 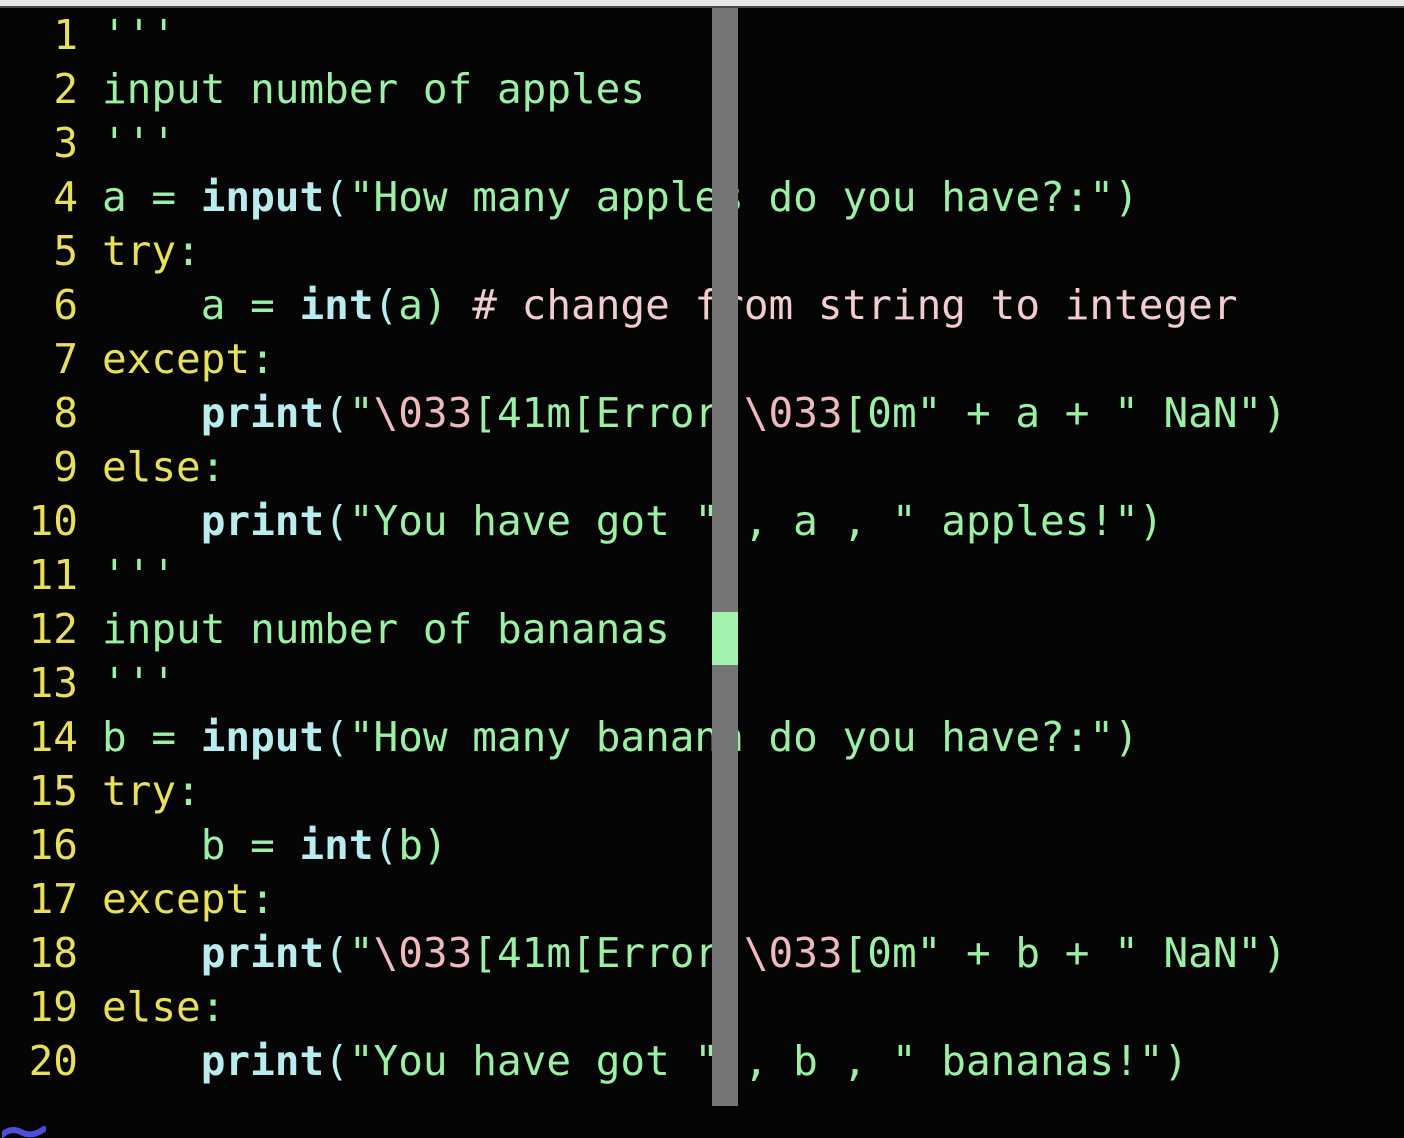 I want to click on line-number: 11, so click(x=53, y=575).